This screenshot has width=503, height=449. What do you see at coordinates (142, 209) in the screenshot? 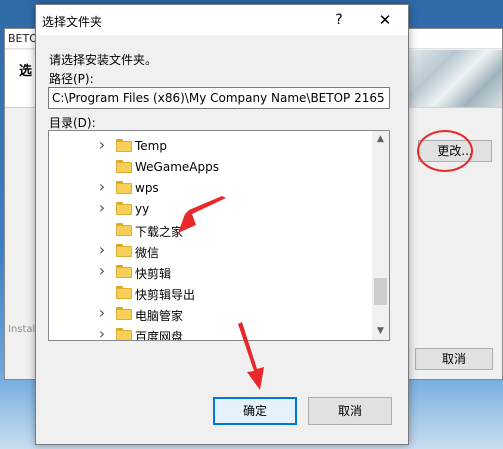
I see `folder-name: yy` at bounding box center [142, 209].